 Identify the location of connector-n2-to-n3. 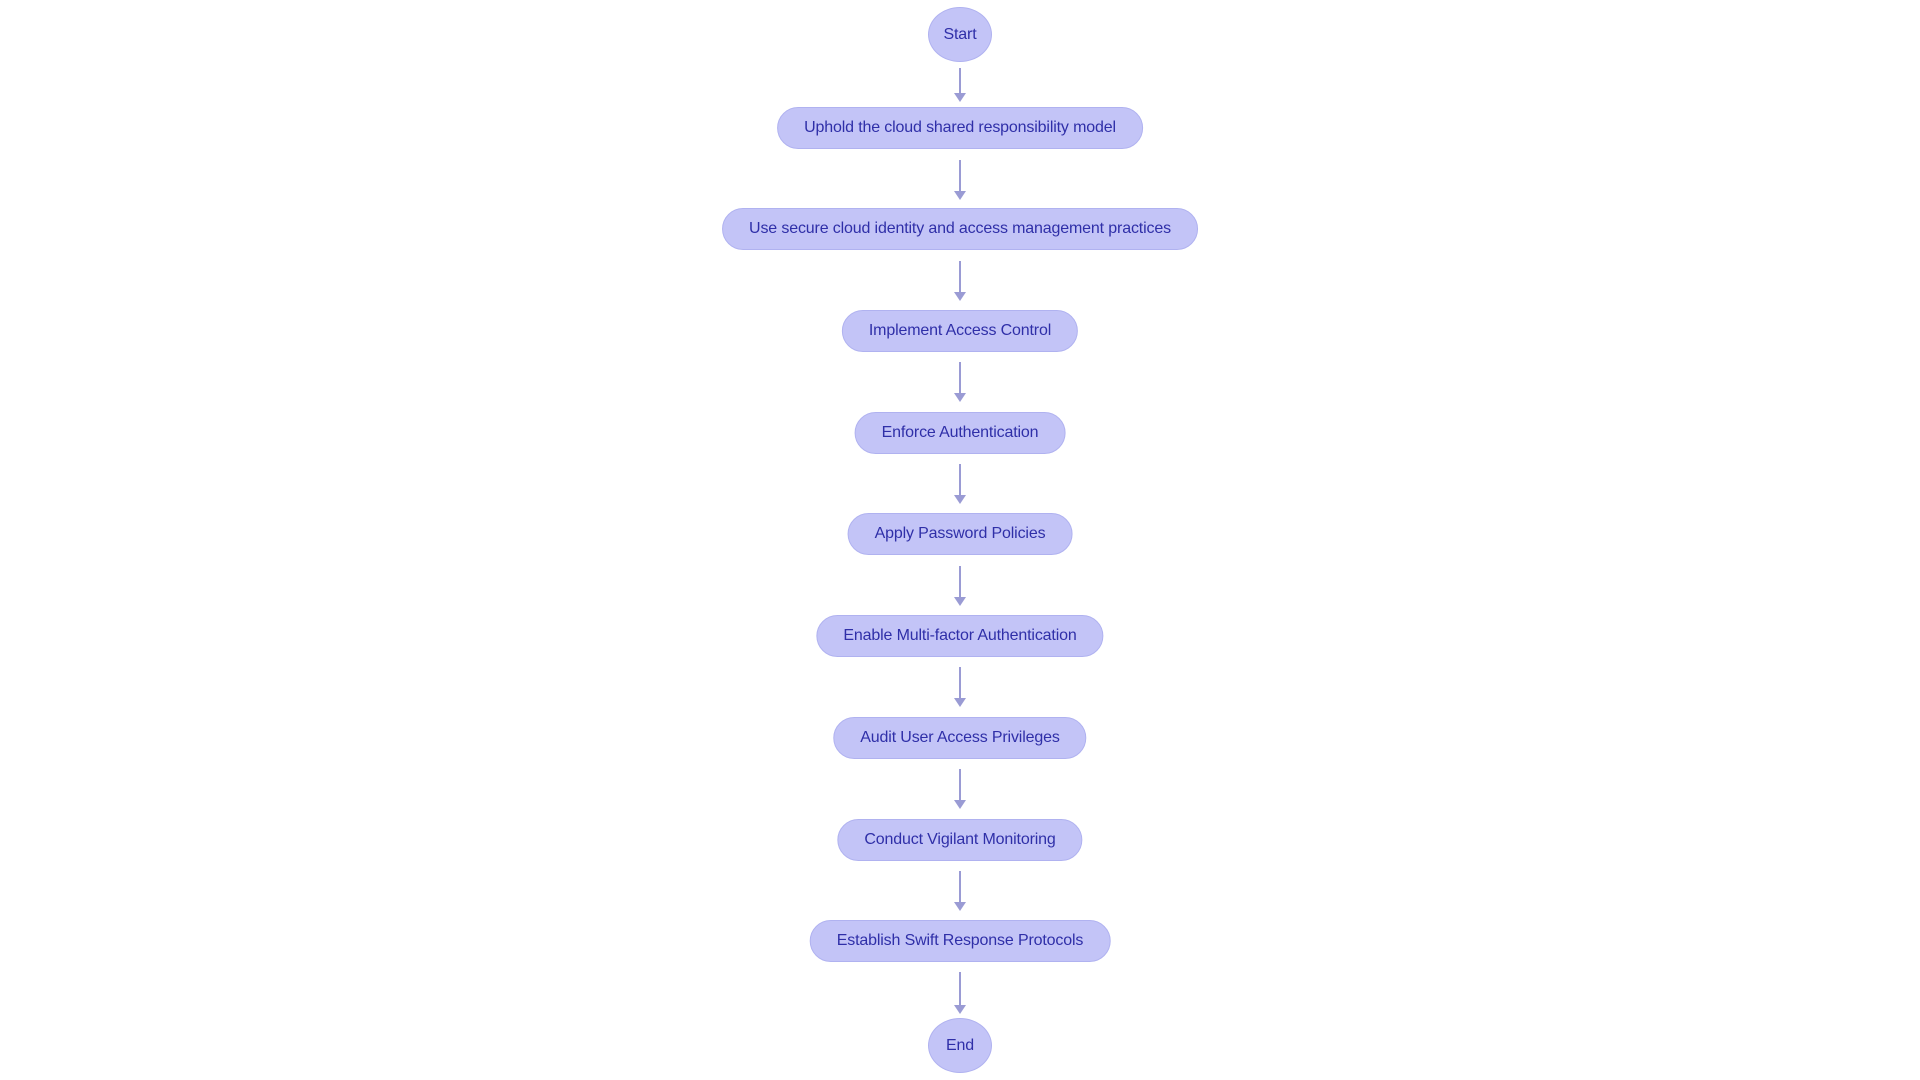
(960, 281).